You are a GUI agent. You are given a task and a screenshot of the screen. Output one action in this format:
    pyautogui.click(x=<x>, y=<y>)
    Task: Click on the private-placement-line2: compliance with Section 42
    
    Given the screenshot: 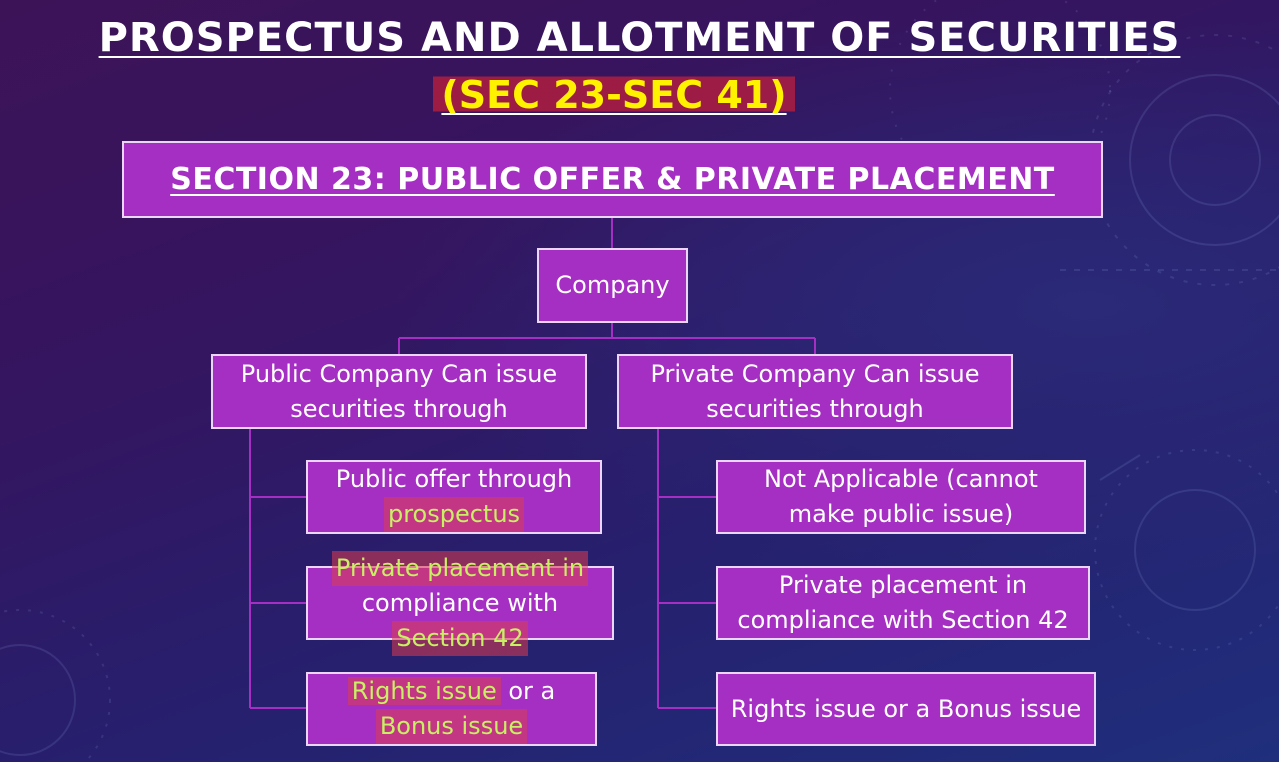 What is the action you would take?
    pyautogui.click(x=903, y=620)
    